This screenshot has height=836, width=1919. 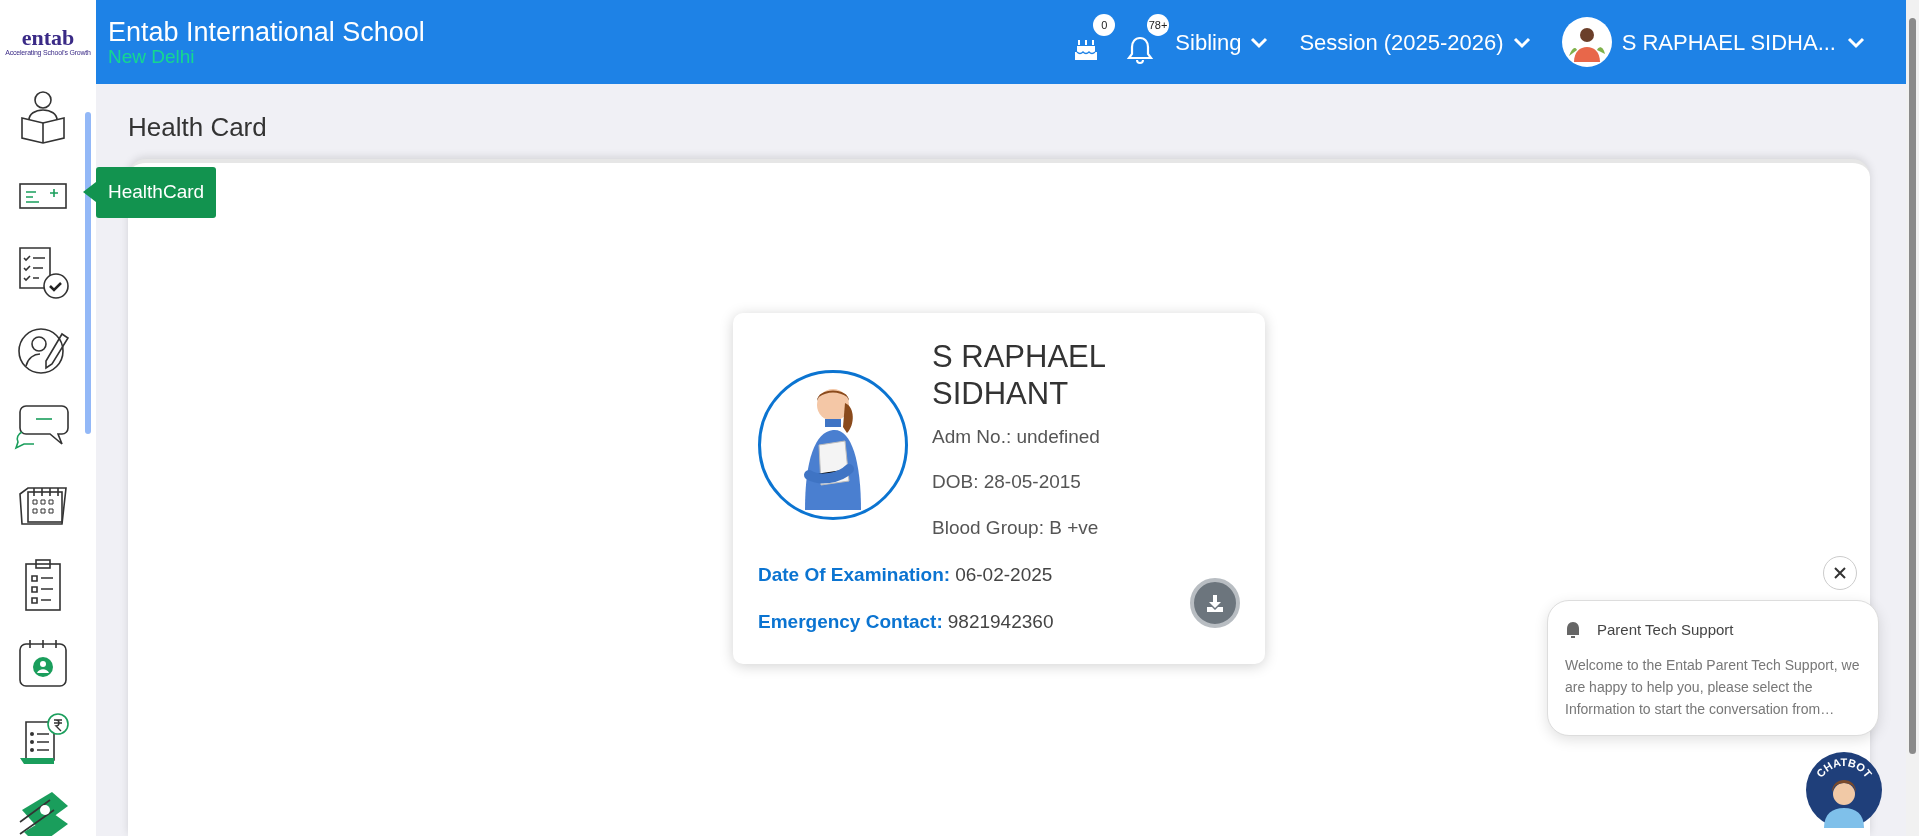 I want to click on field-value: 9821942360, so click(x=1000, y=621).